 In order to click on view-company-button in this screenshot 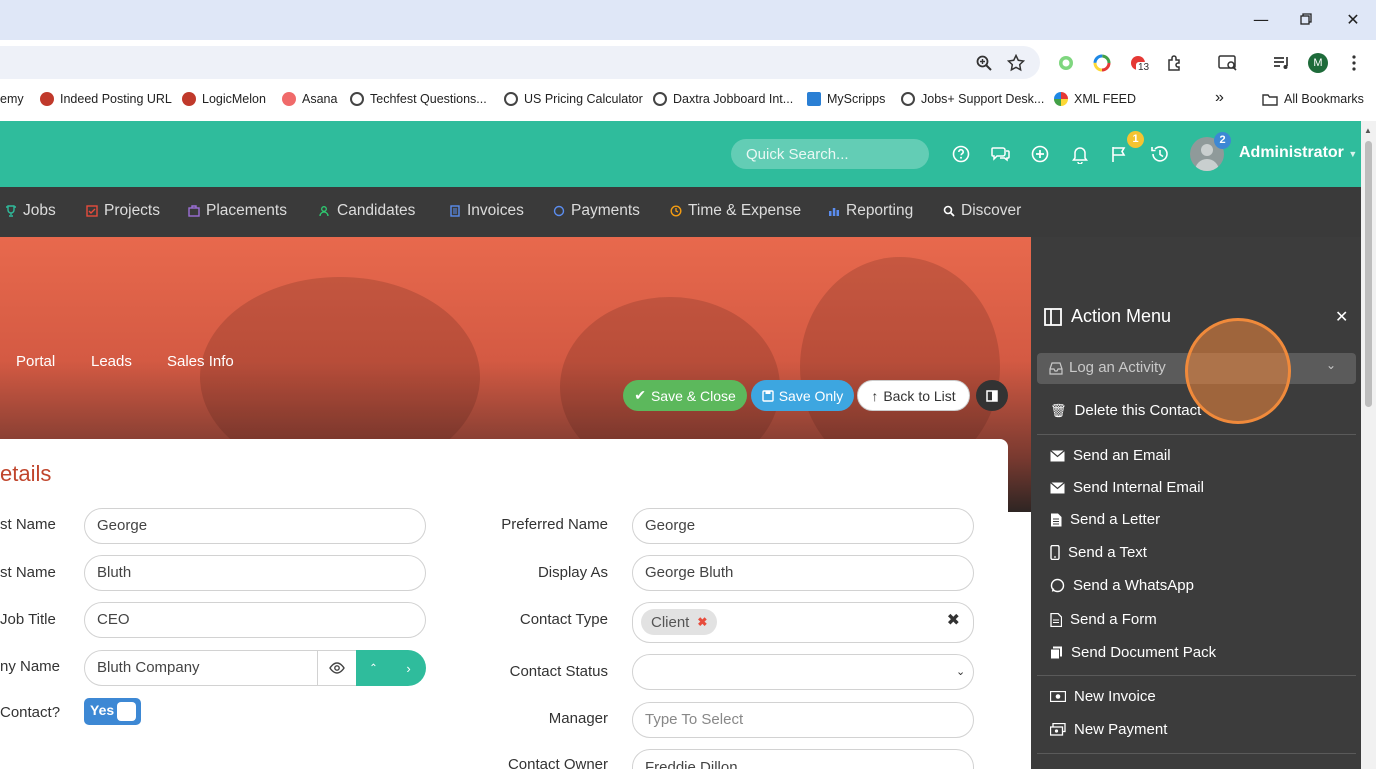, I will do `click(337, 668)`.